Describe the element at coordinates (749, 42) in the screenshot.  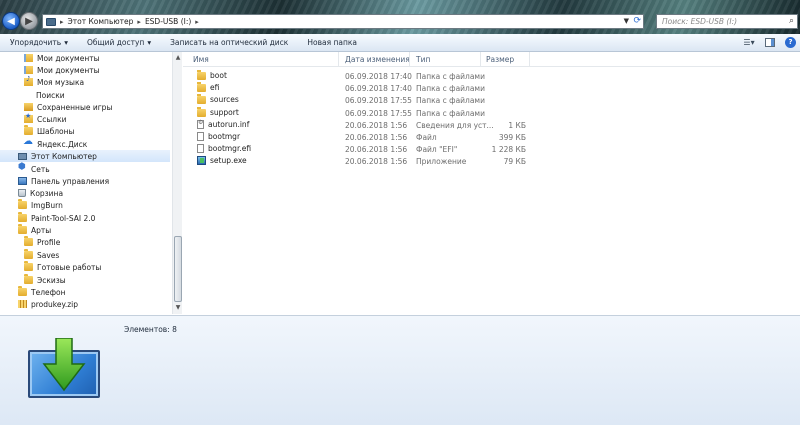
I see `view-options-icon: ☰▾` at that location.